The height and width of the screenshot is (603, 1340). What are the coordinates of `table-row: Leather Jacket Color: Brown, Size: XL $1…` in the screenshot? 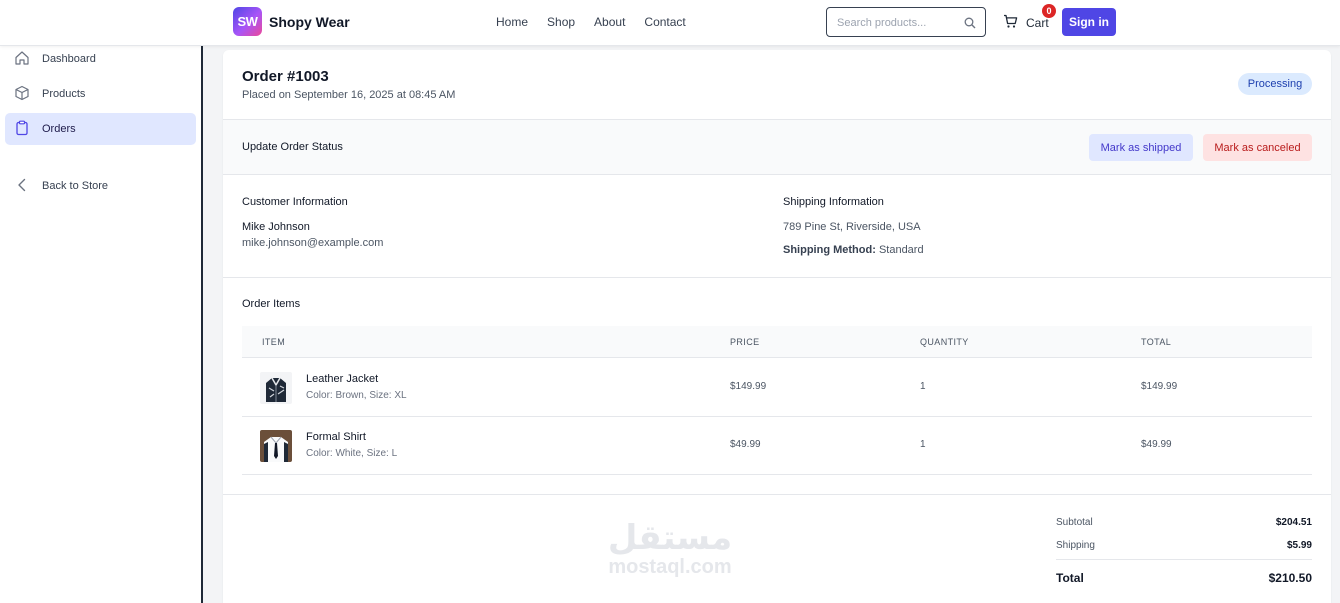 It's located at (777, 388).